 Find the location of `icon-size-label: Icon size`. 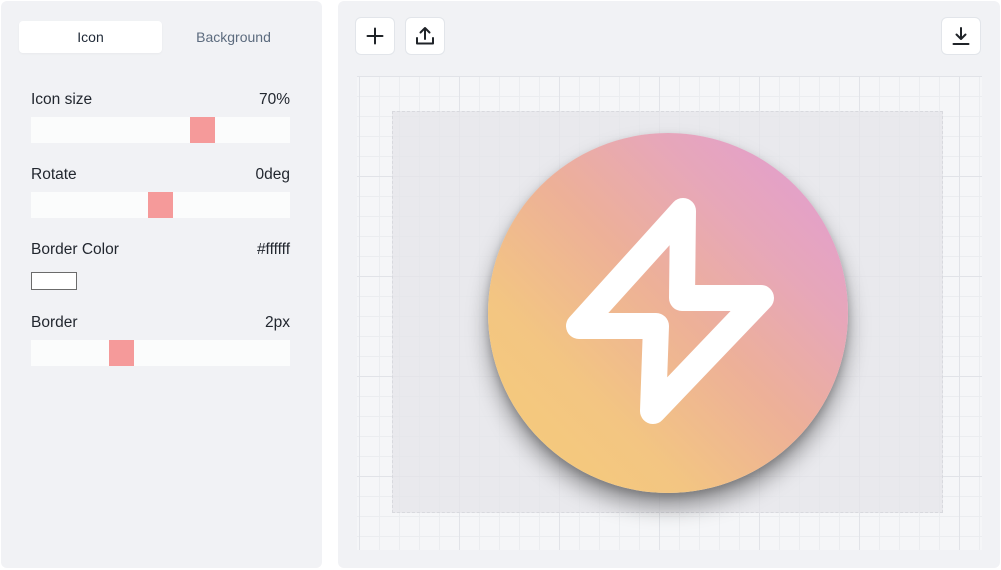

icon-size-label: Icon size is located at coordinates (62, 99).